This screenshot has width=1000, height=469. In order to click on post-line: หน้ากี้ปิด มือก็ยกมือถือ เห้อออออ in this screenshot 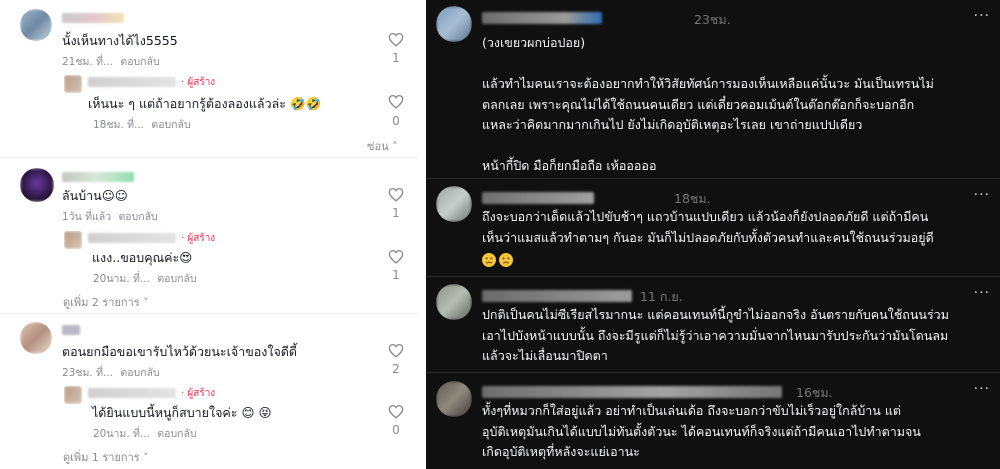, I will do `click(569, 165)`.